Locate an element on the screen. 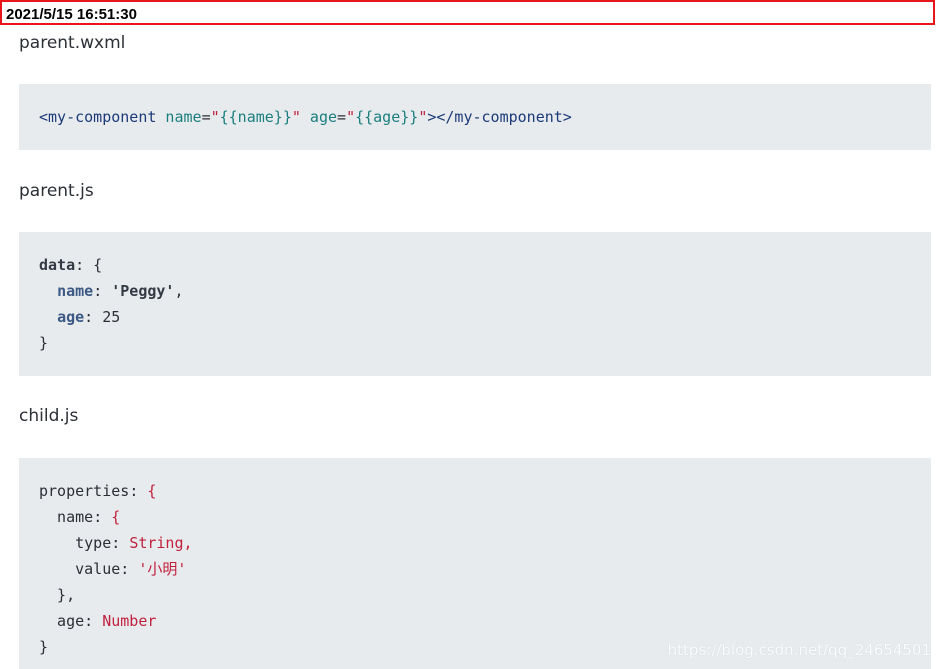  code-token: '小明' is located at coordinates (162, 569).